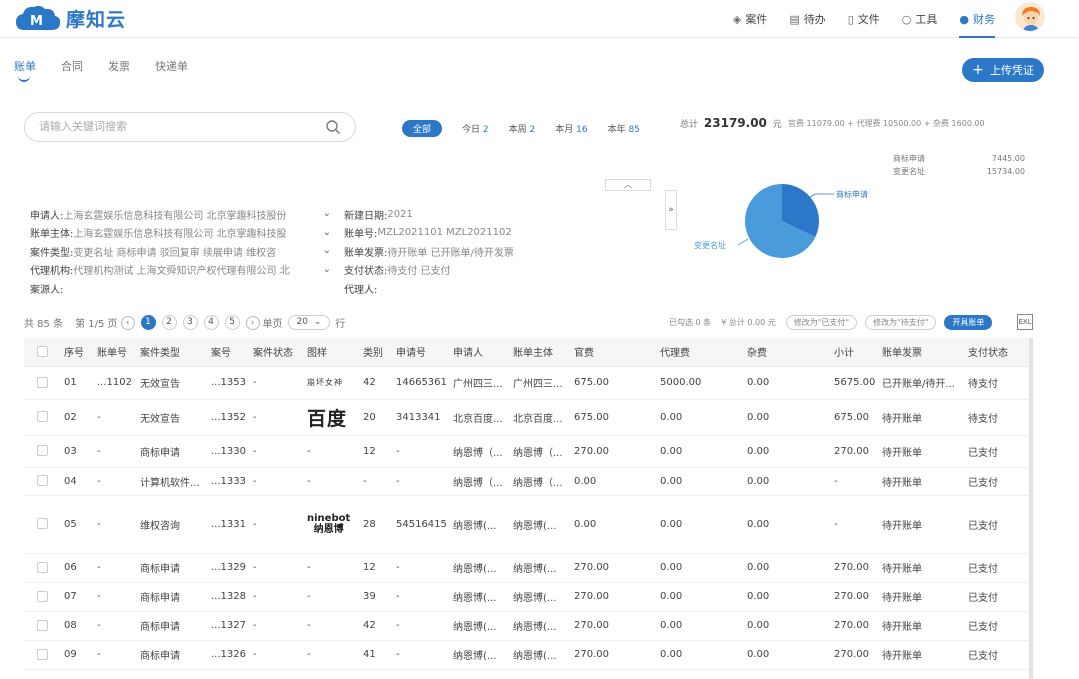 This screenshot has width=1079, height=679. I want to click on period-3: 本月 16, so click(571, 128).